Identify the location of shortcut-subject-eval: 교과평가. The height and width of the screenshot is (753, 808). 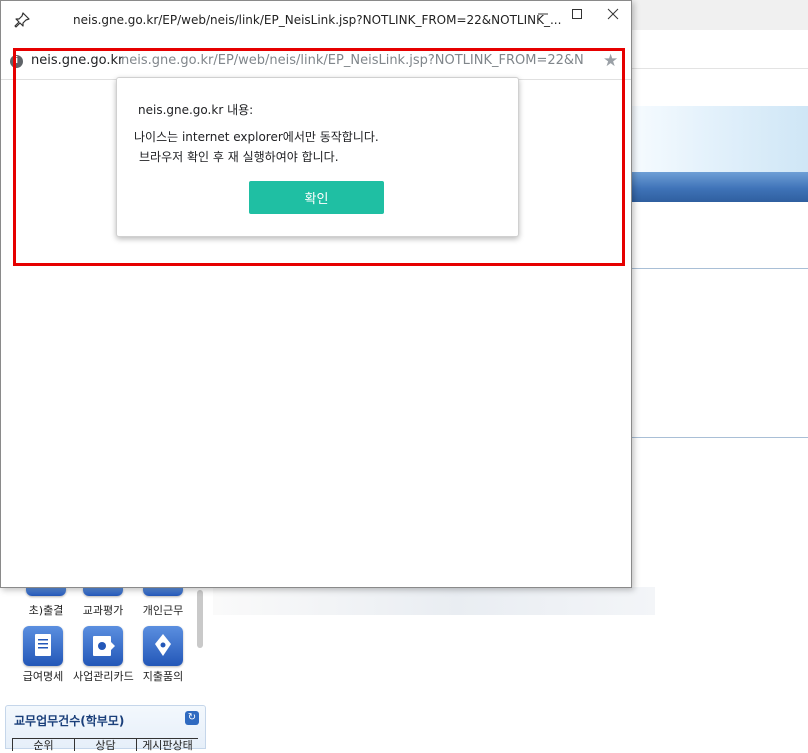
(103, 603).